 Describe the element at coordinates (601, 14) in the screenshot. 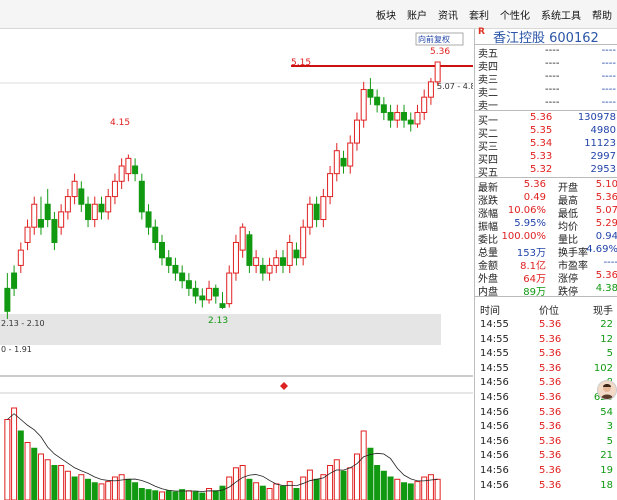

I see `menu-item-6: 帮助` at that location.